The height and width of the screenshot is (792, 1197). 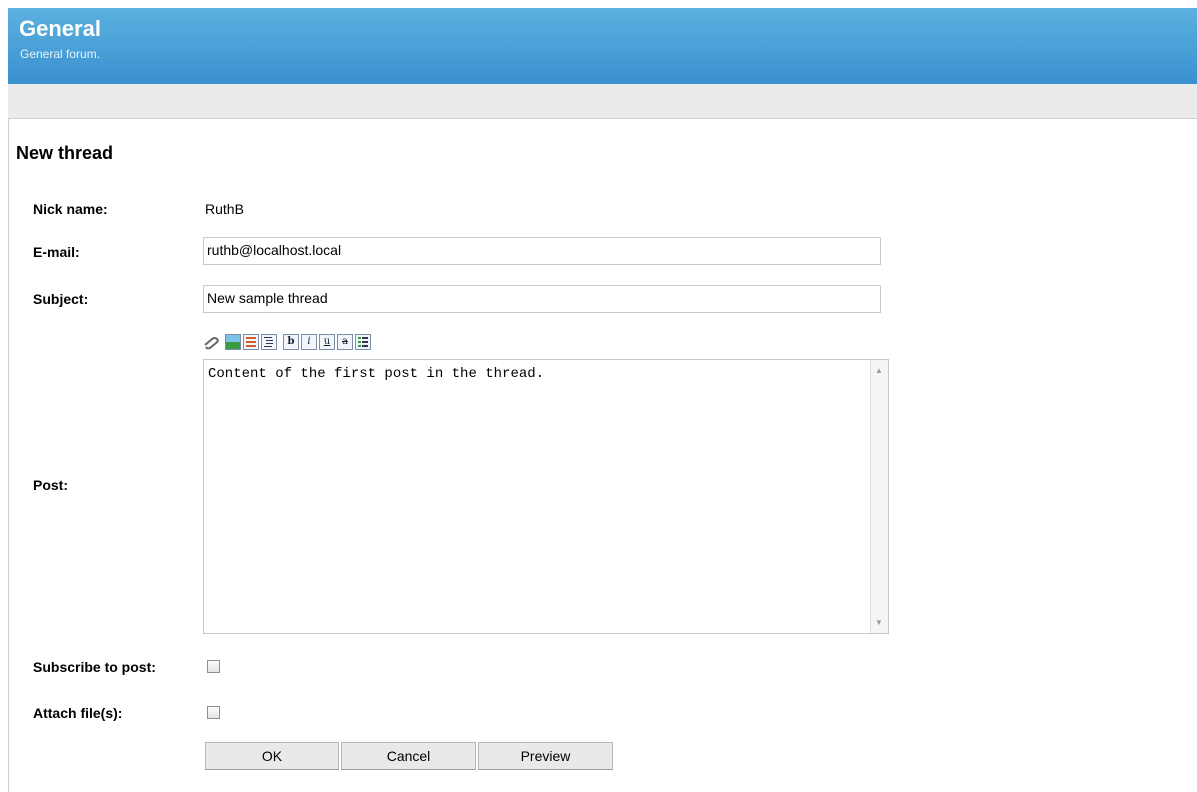 I want to click on forum-title: General, so click(x=60, y=28).